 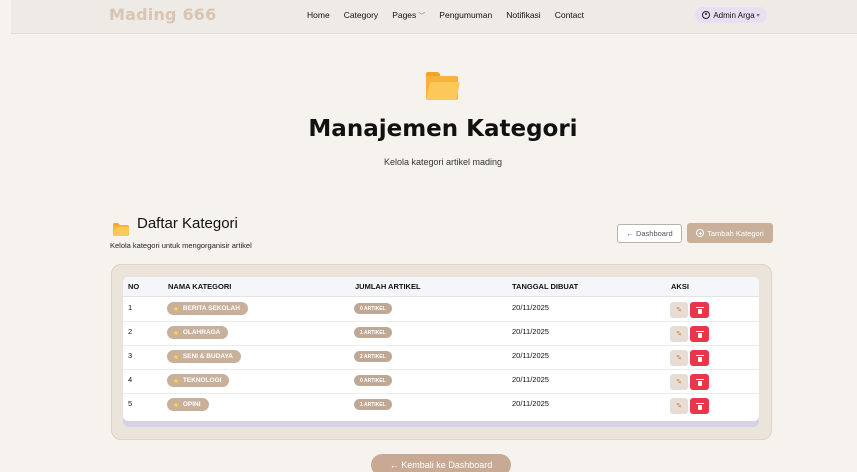 I want to click on row-number: 3, so click(x=130, y=355).